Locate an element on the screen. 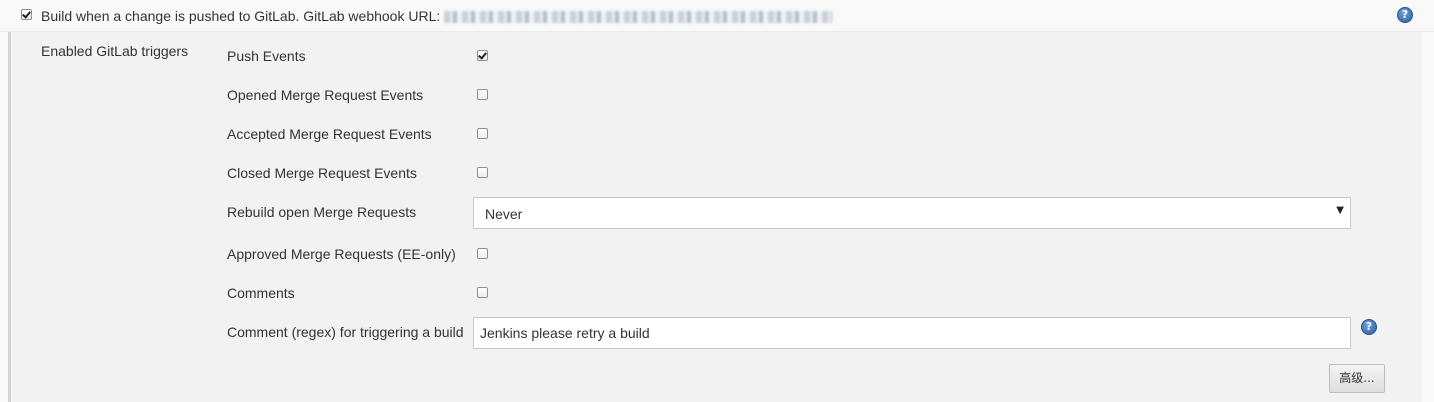 This screenshot has width=1434, height=402. rebuild-open-mr-value: Never is located at coordinates (504, 214).